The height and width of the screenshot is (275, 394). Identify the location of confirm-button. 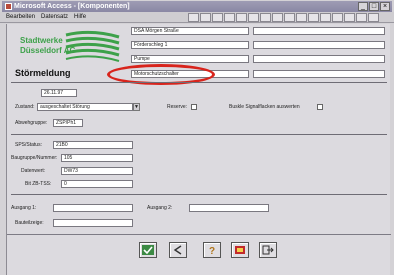
(148, 250).